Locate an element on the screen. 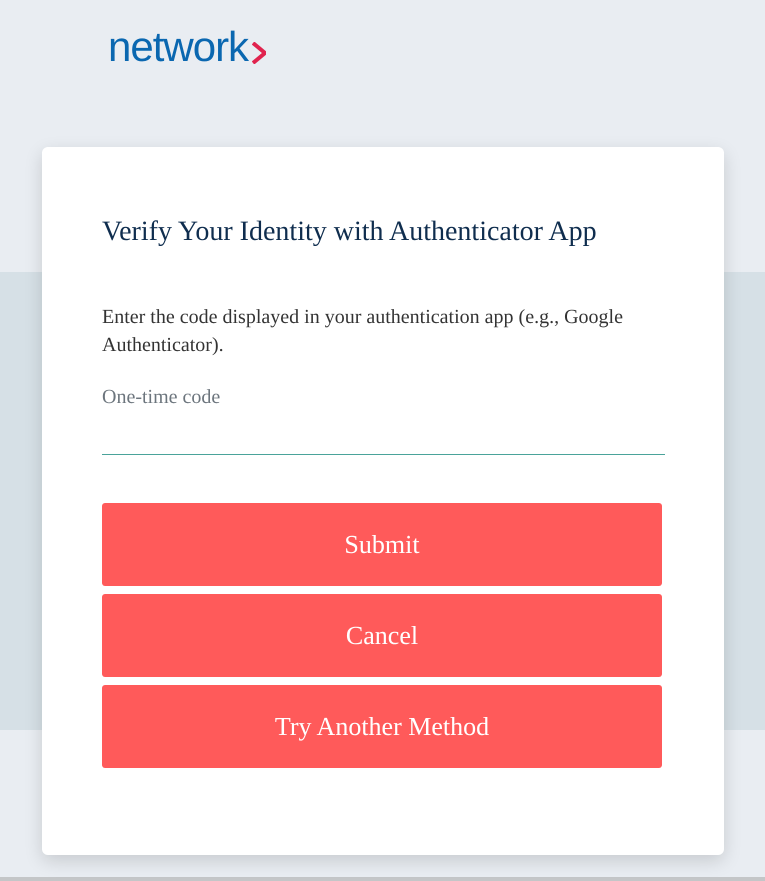  submit-button: Submit is located at coordinates (382, 544).